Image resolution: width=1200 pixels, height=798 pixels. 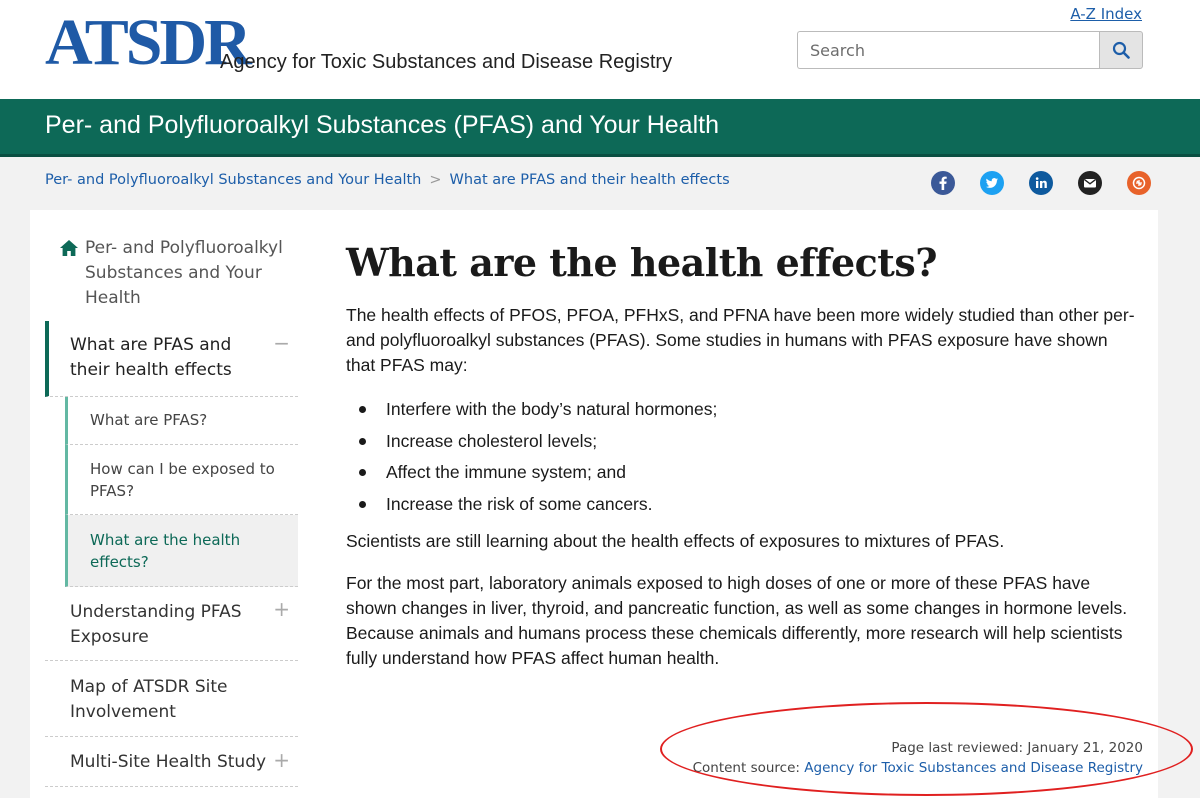 I want to click on social-share-bar, so click(x=1041, y=183).